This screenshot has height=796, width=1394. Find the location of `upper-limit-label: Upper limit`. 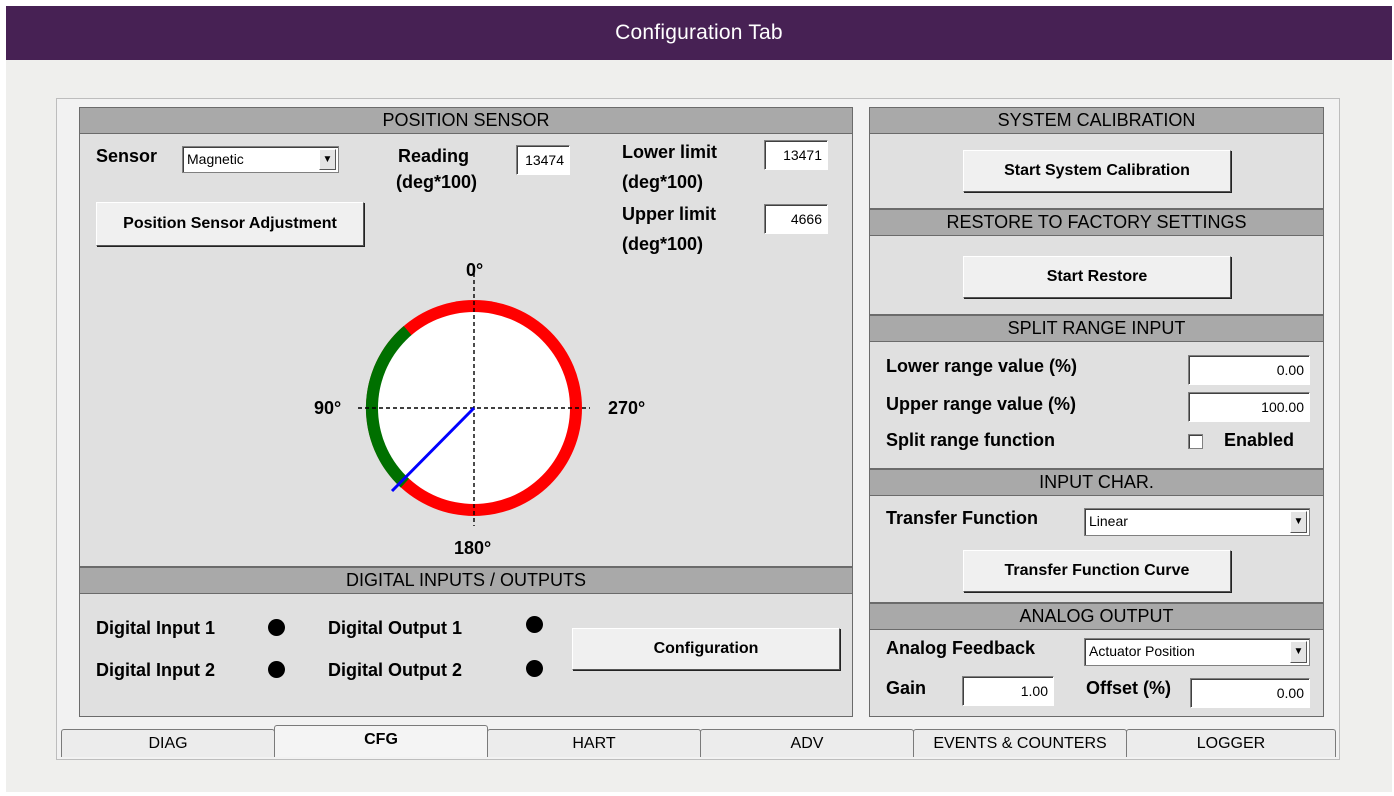

upper-limit-label: Upper limit is located at coordinates (669, 214).